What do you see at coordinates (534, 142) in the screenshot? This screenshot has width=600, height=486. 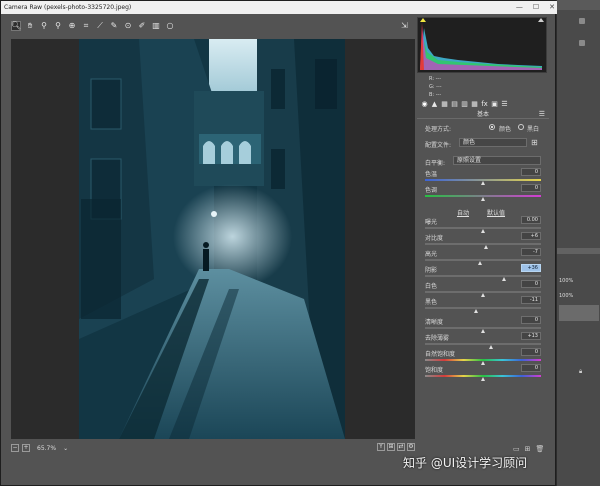 I see `profile-browser-icon: ⊞` at bounding box center [534, 142].